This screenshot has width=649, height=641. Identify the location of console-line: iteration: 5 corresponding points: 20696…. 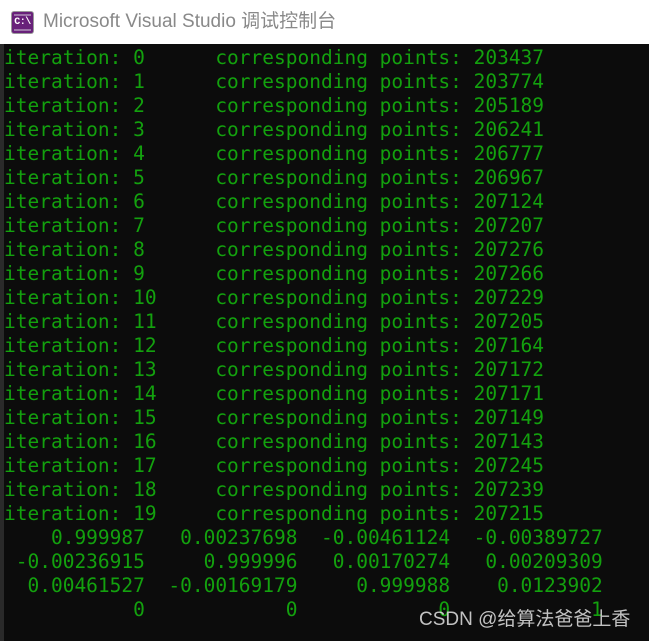
(274, 177).